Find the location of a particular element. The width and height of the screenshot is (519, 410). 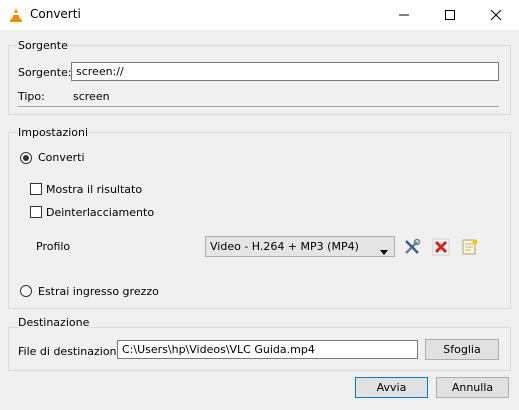

source-label: Sorgente: is located at coordinates (45, 72).